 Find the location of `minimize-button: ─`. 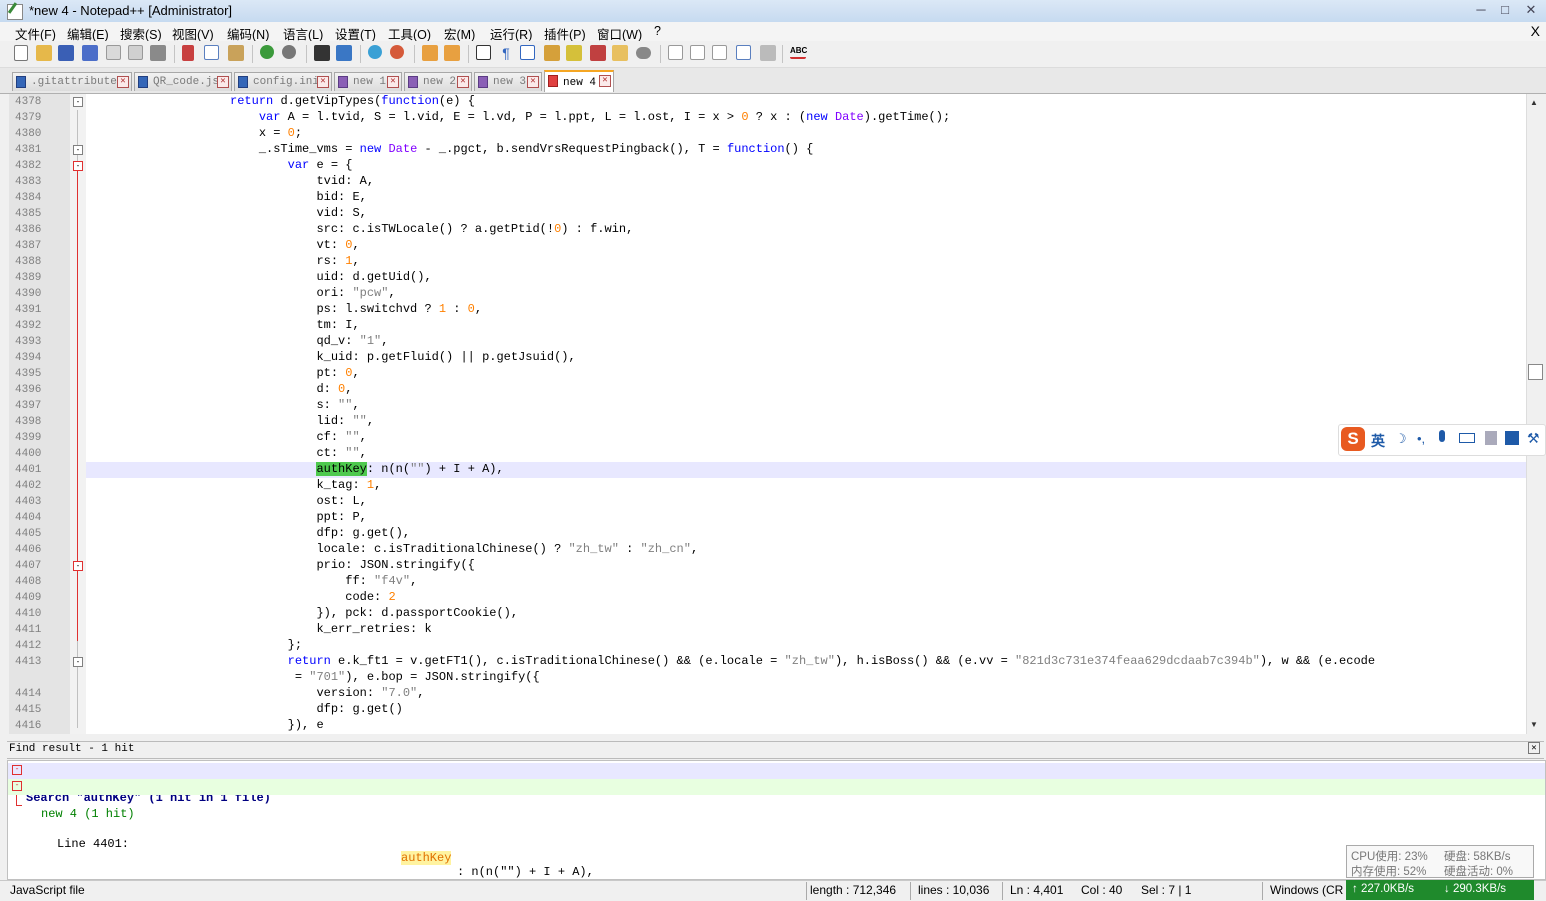

minimize-button: ─ is located at coordinates (1481, 10).